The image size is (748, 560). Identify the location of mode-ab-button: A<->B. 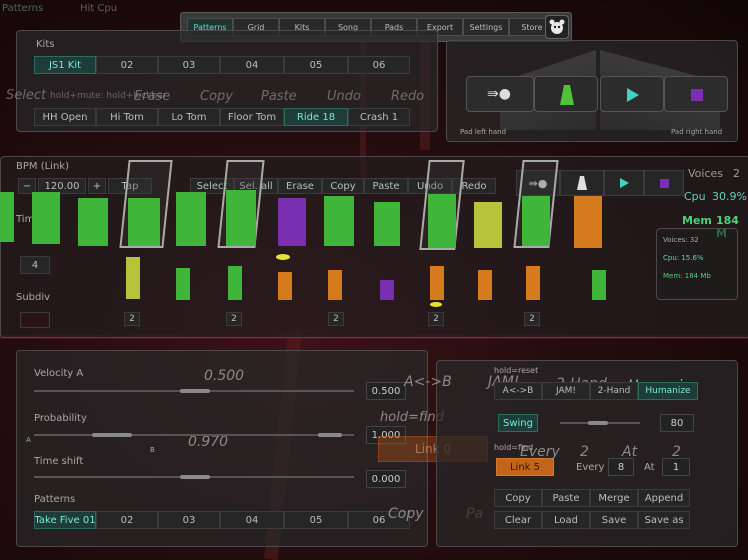
(518, 391).